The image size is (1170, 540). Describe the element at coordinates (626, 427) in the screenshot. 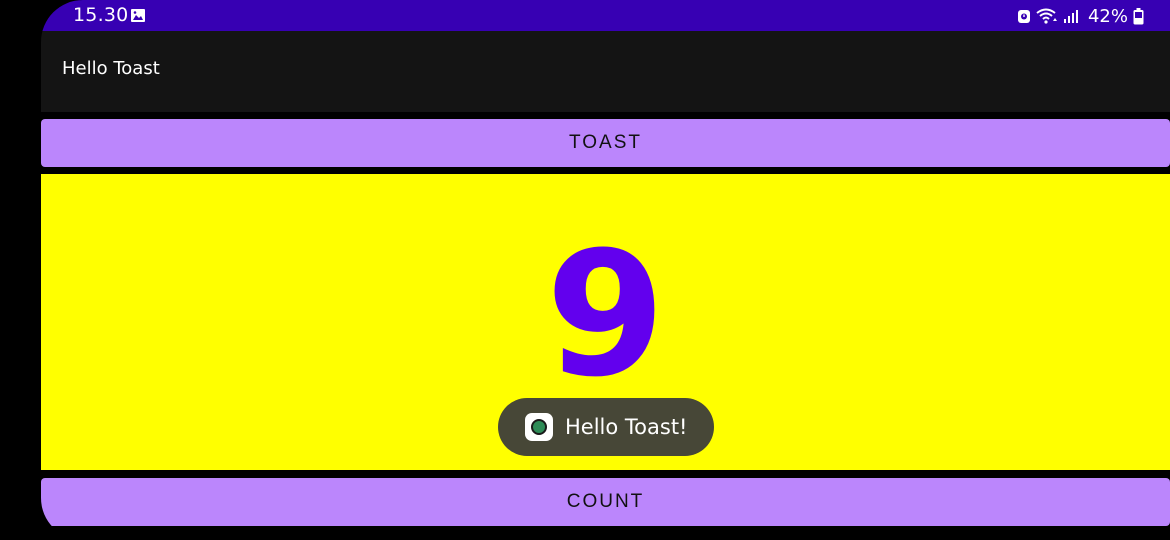

I see `toast-text: Hello Toast!` at that location.